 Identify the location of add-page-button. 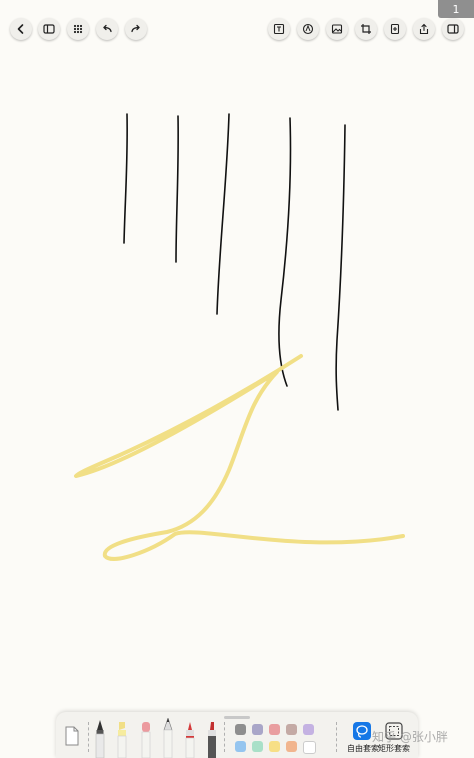
(395, 29).